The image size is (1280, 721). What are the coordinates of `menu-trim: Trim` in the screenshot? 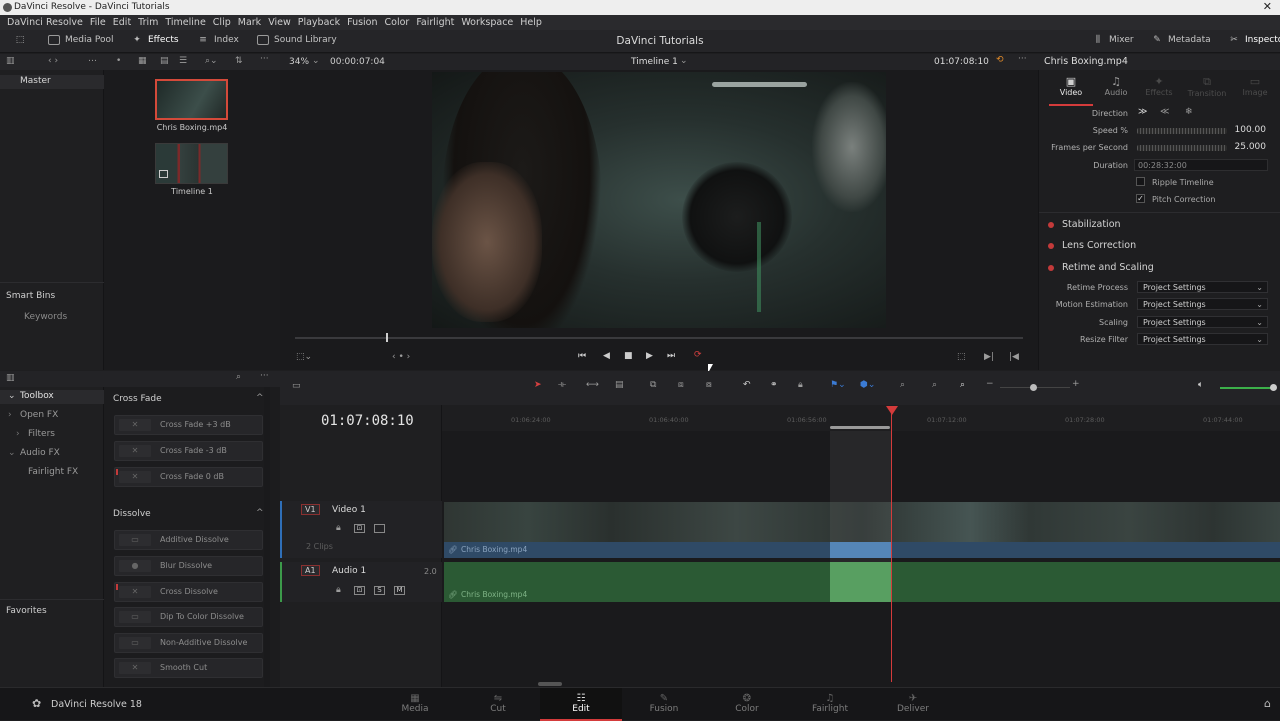 It's located at (148, 22).